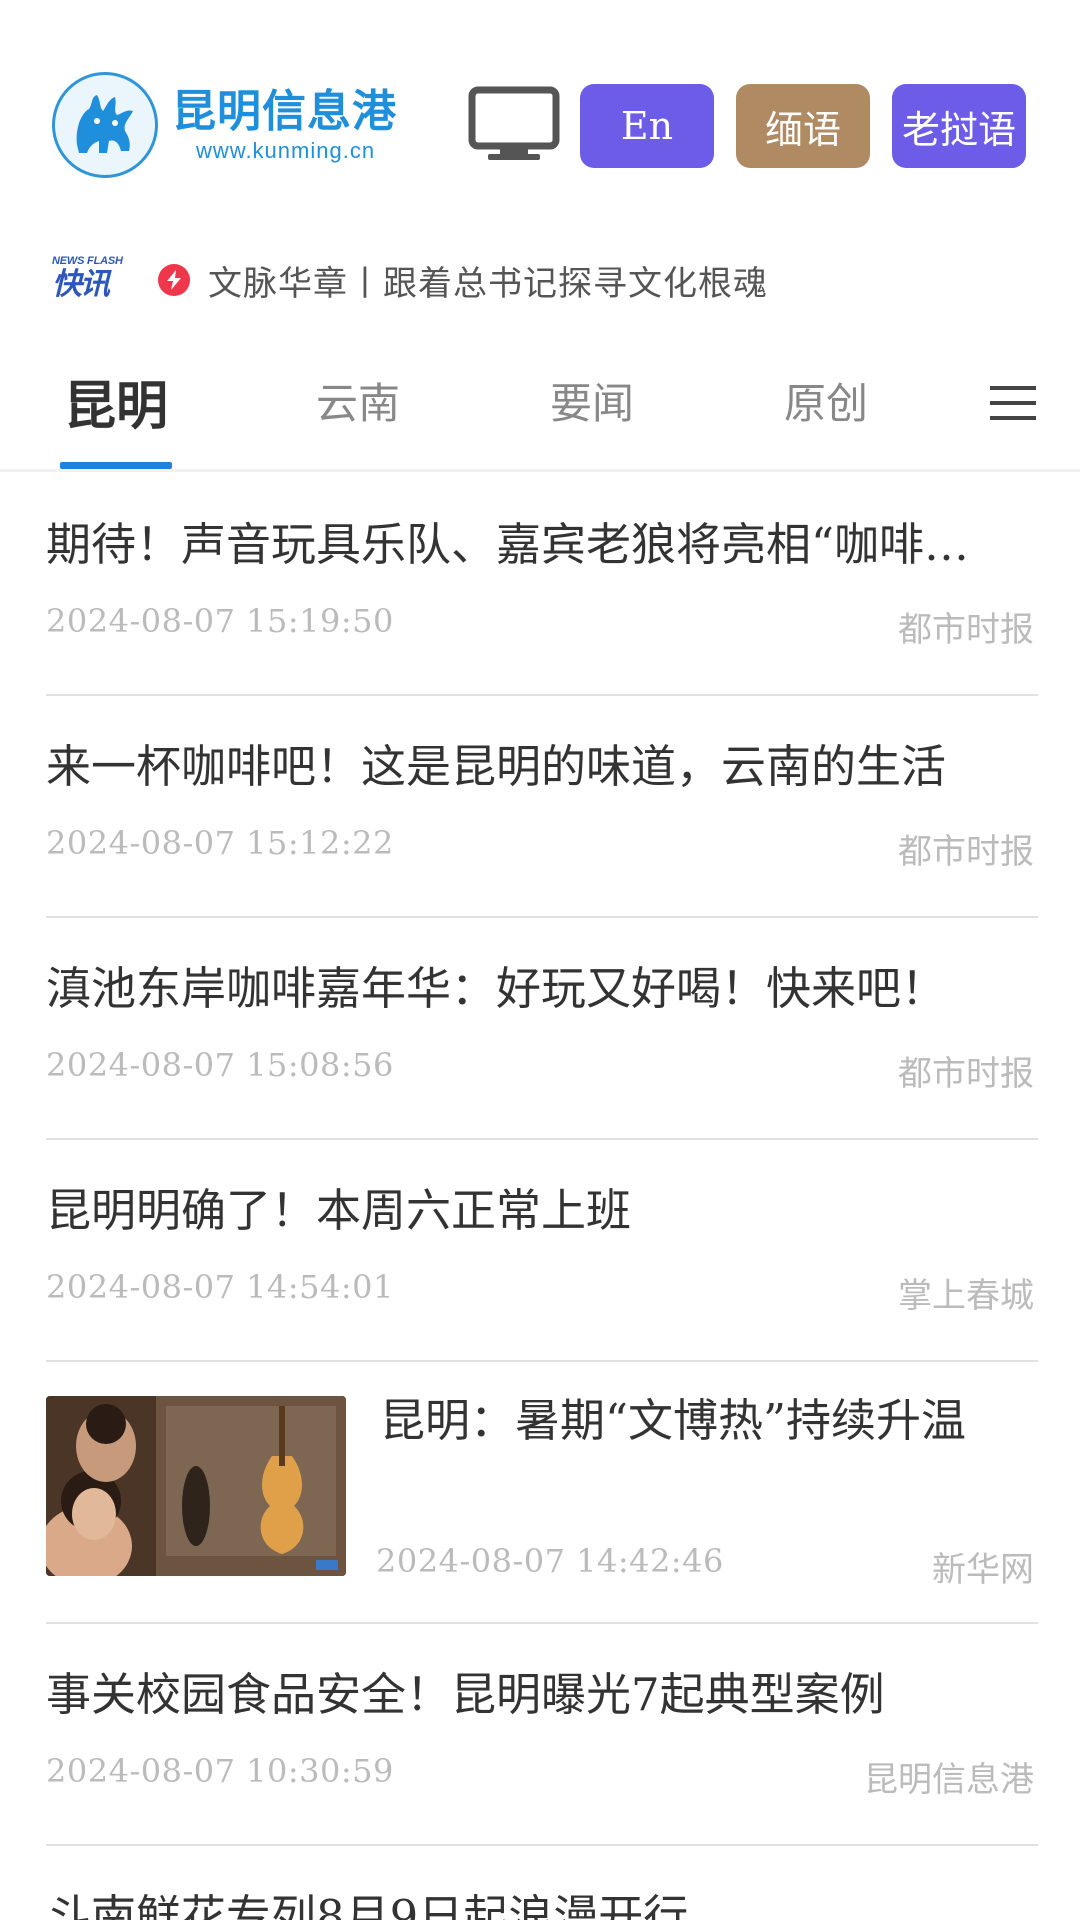 The image size is (1080, 1920). Describe the element at coordinates (526, 545) in the screenshot. I see `news-title: 期待！声音玩具乐队、嘉宾老狼将亮相“咖啡嘉年华”` at that location.